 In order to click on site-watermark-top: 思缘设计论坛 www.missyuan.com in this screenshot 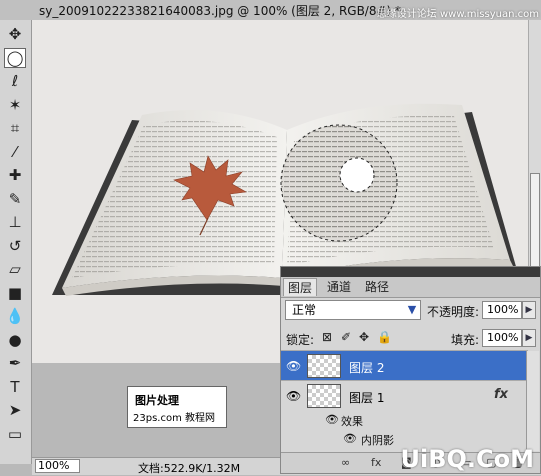, I will do `click(457, 14)`.